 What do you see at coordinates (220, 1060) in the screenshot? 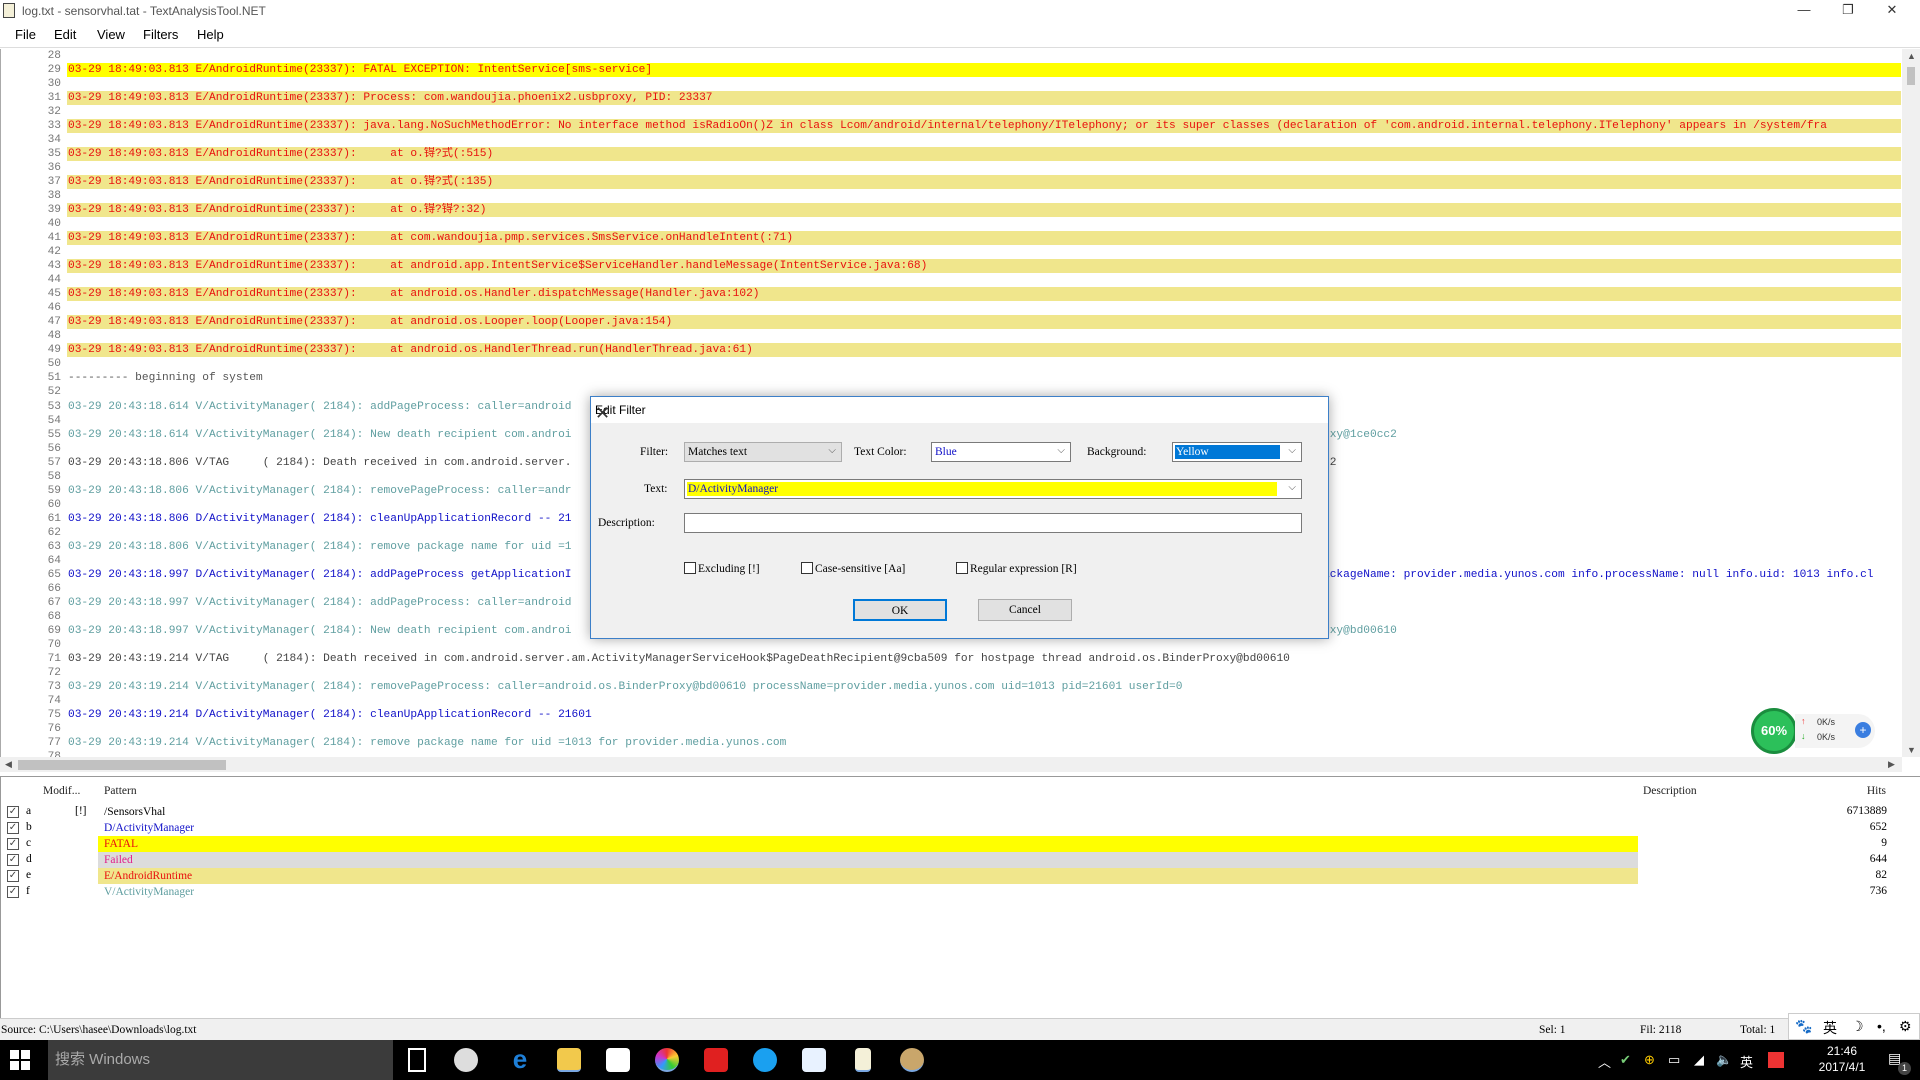
I see `search-box: 搜索 Windows` at bounding box center [220, 1060].